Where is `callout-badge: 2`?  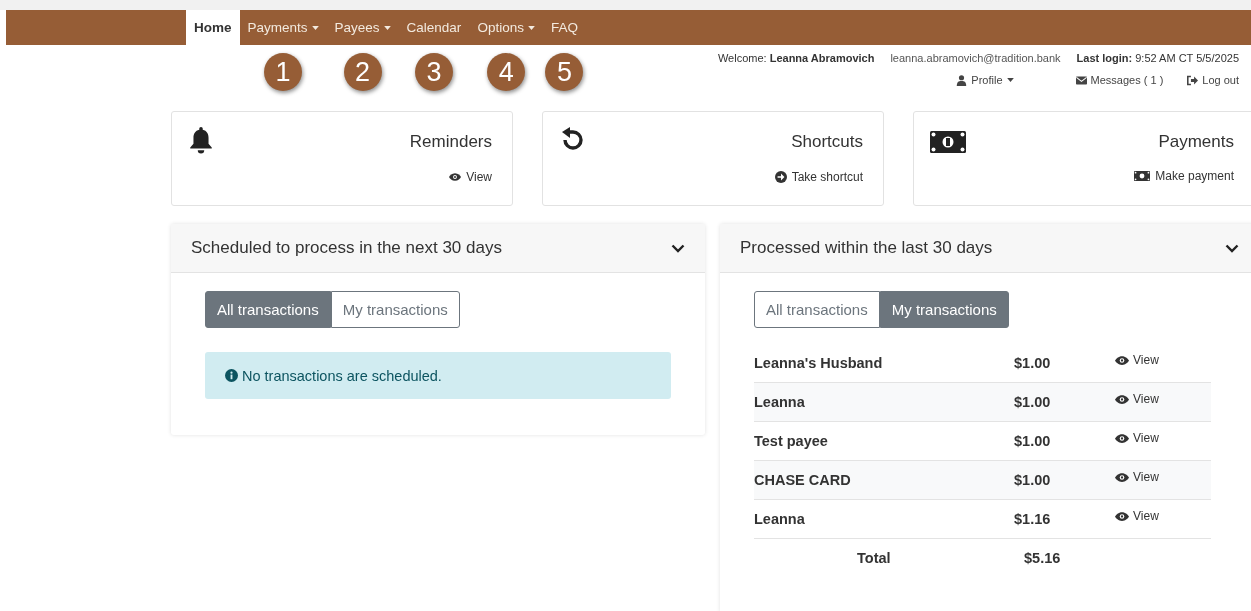 callout-badge: 2 is located at coordinates (362, 72).